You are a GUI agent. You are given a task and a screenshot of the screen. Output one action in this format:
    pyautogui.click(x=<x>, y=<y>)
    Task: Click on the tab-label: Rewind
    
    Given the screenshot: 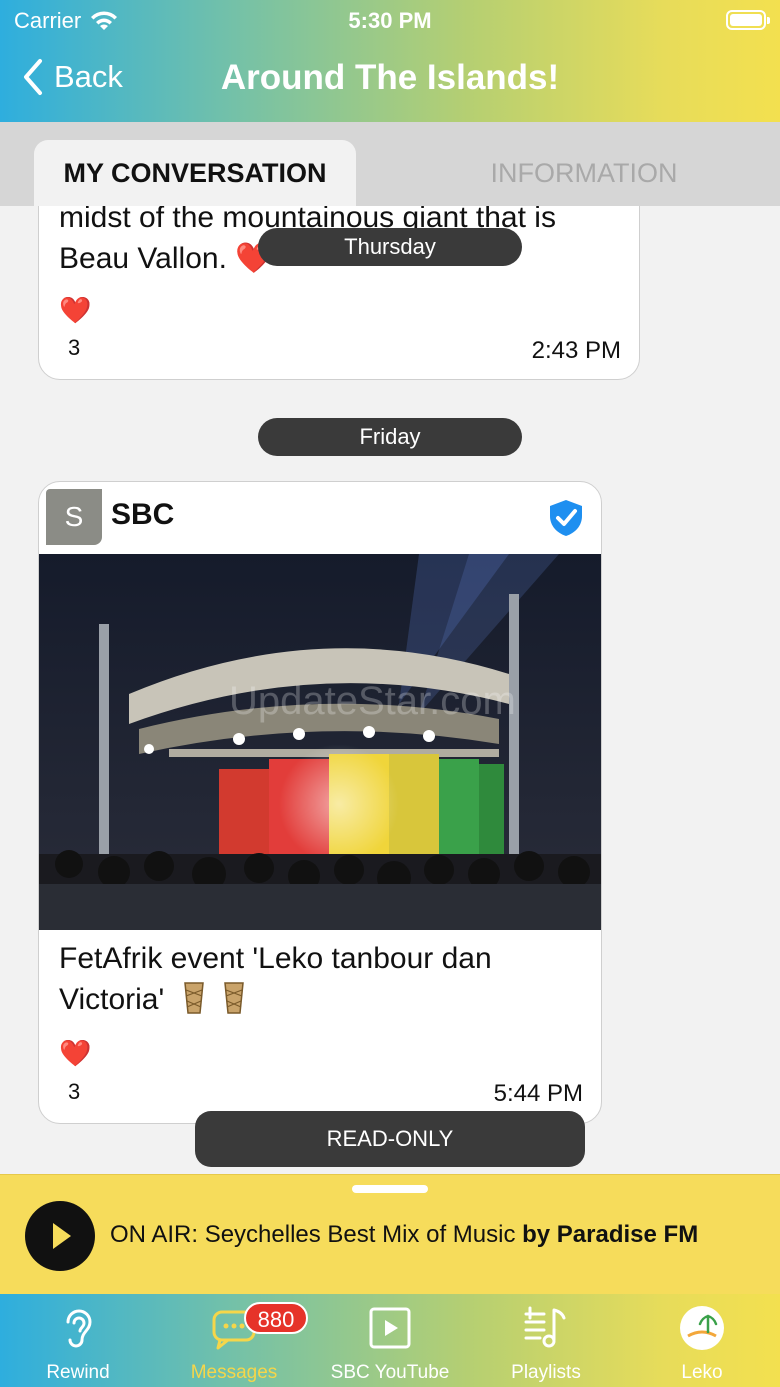 What is the action you would take?
    pyautogui.click(x=78, y=1372)
    